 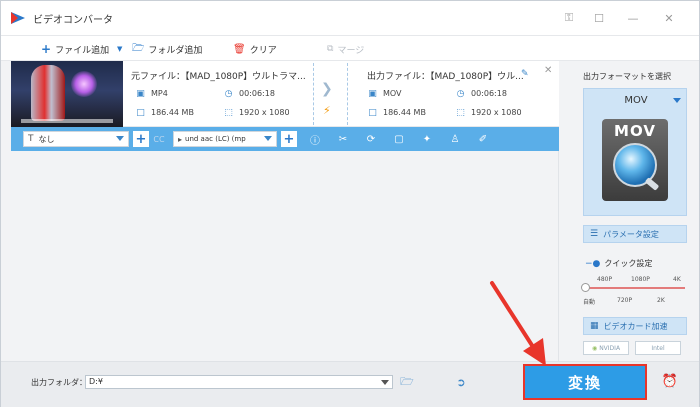 I want to click on text-icon: T, so click(x=31, y=139).